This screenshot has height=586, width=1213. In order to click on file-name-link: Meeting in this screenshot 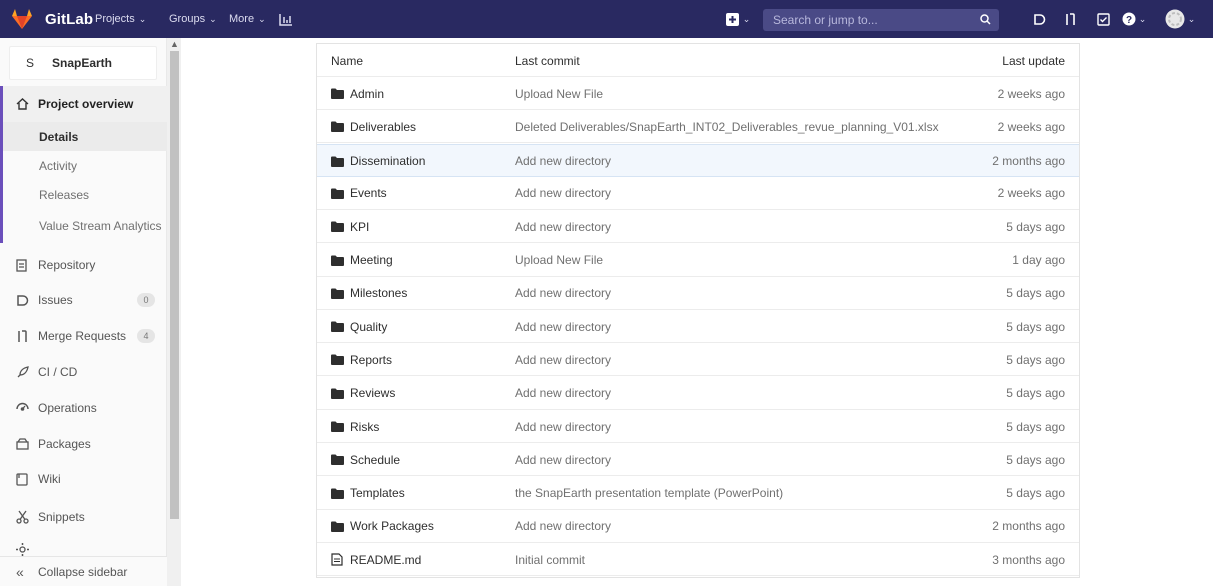, I will do `click(362, 260)`.